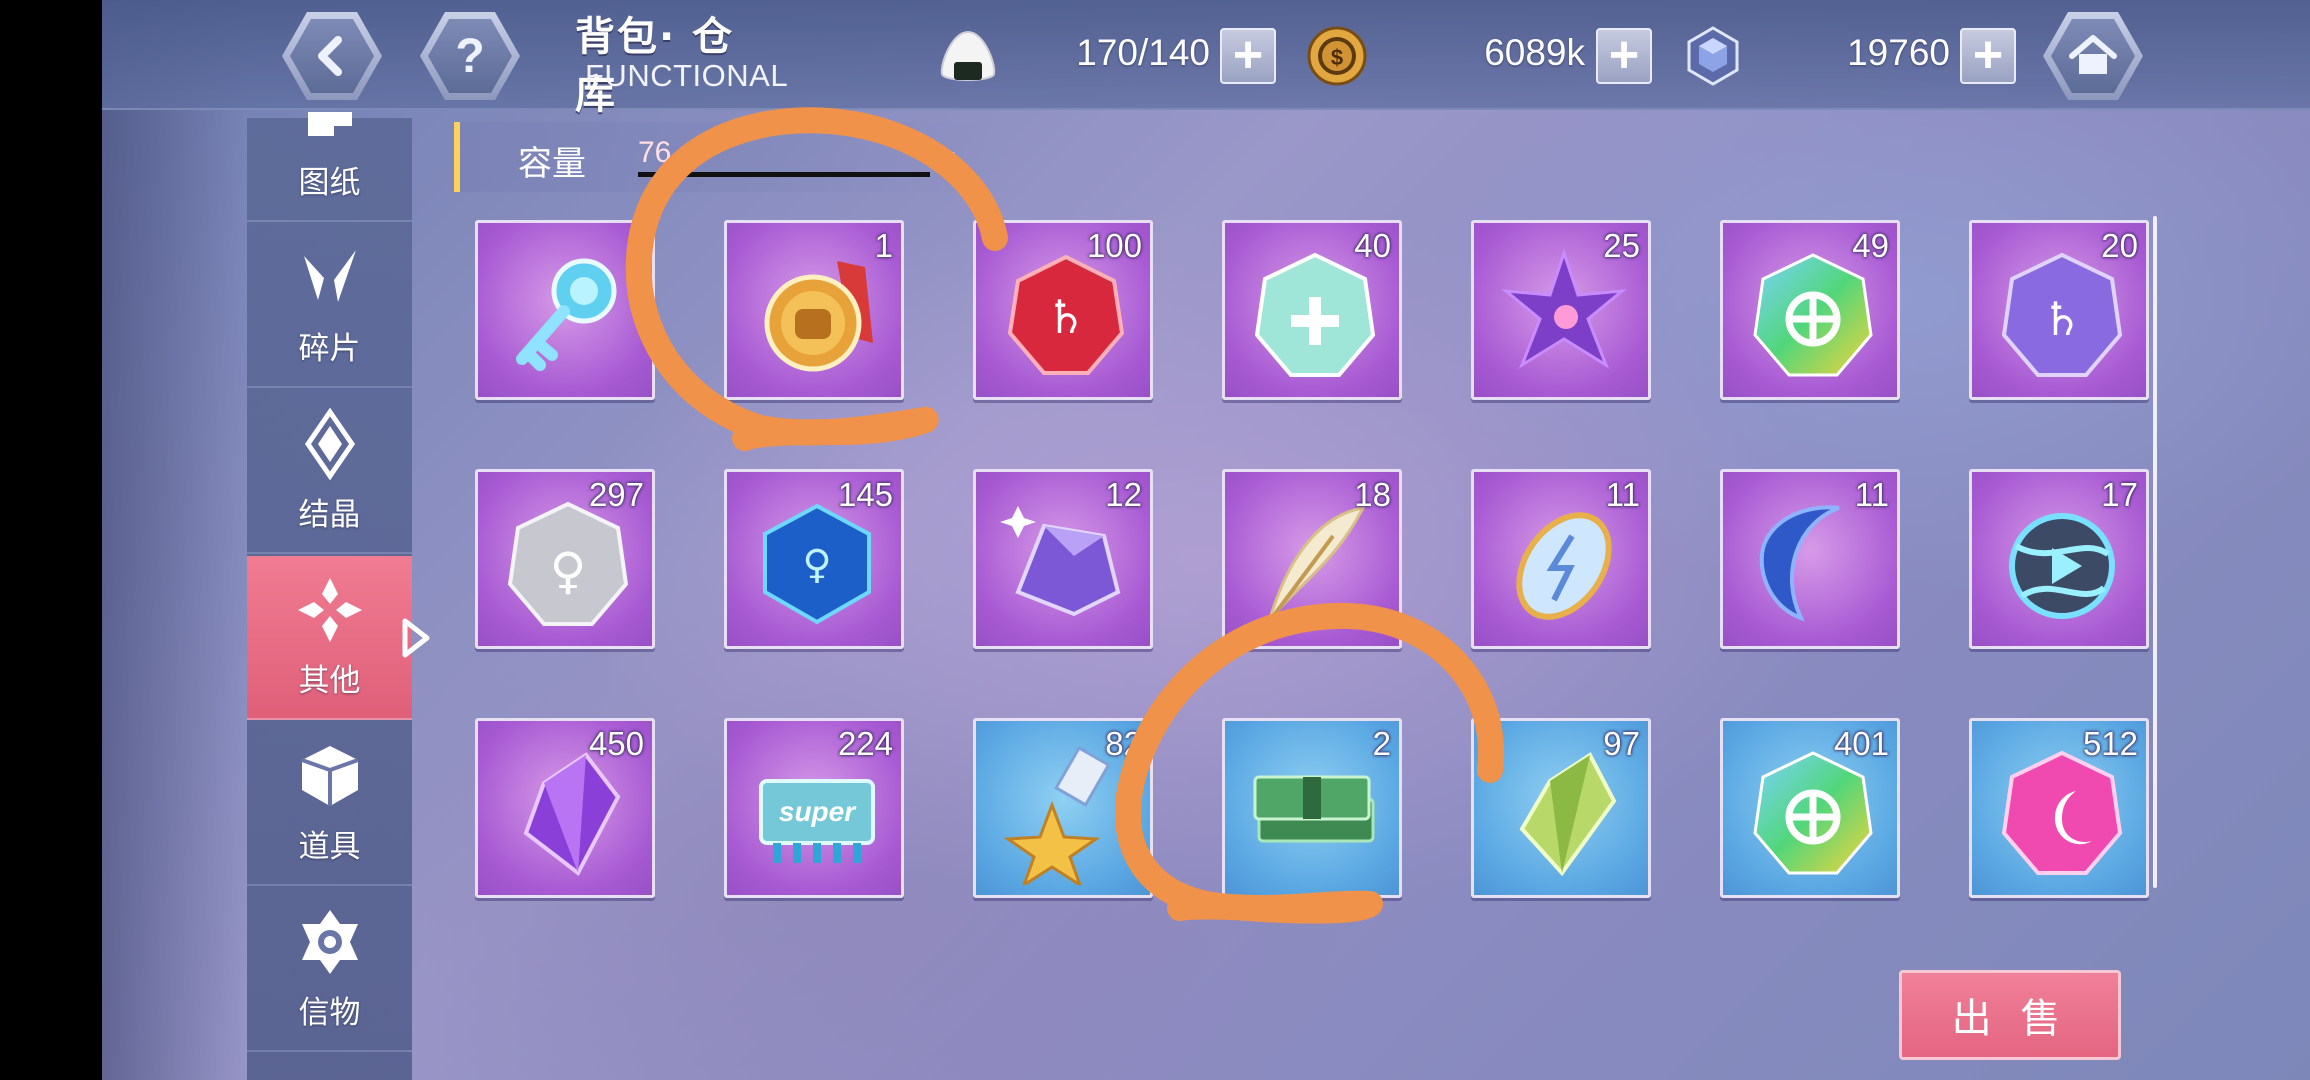  Describe the element at coordinates (329, 847) in the screenshot. I see `sidebar-item-label: 道具` at that location.